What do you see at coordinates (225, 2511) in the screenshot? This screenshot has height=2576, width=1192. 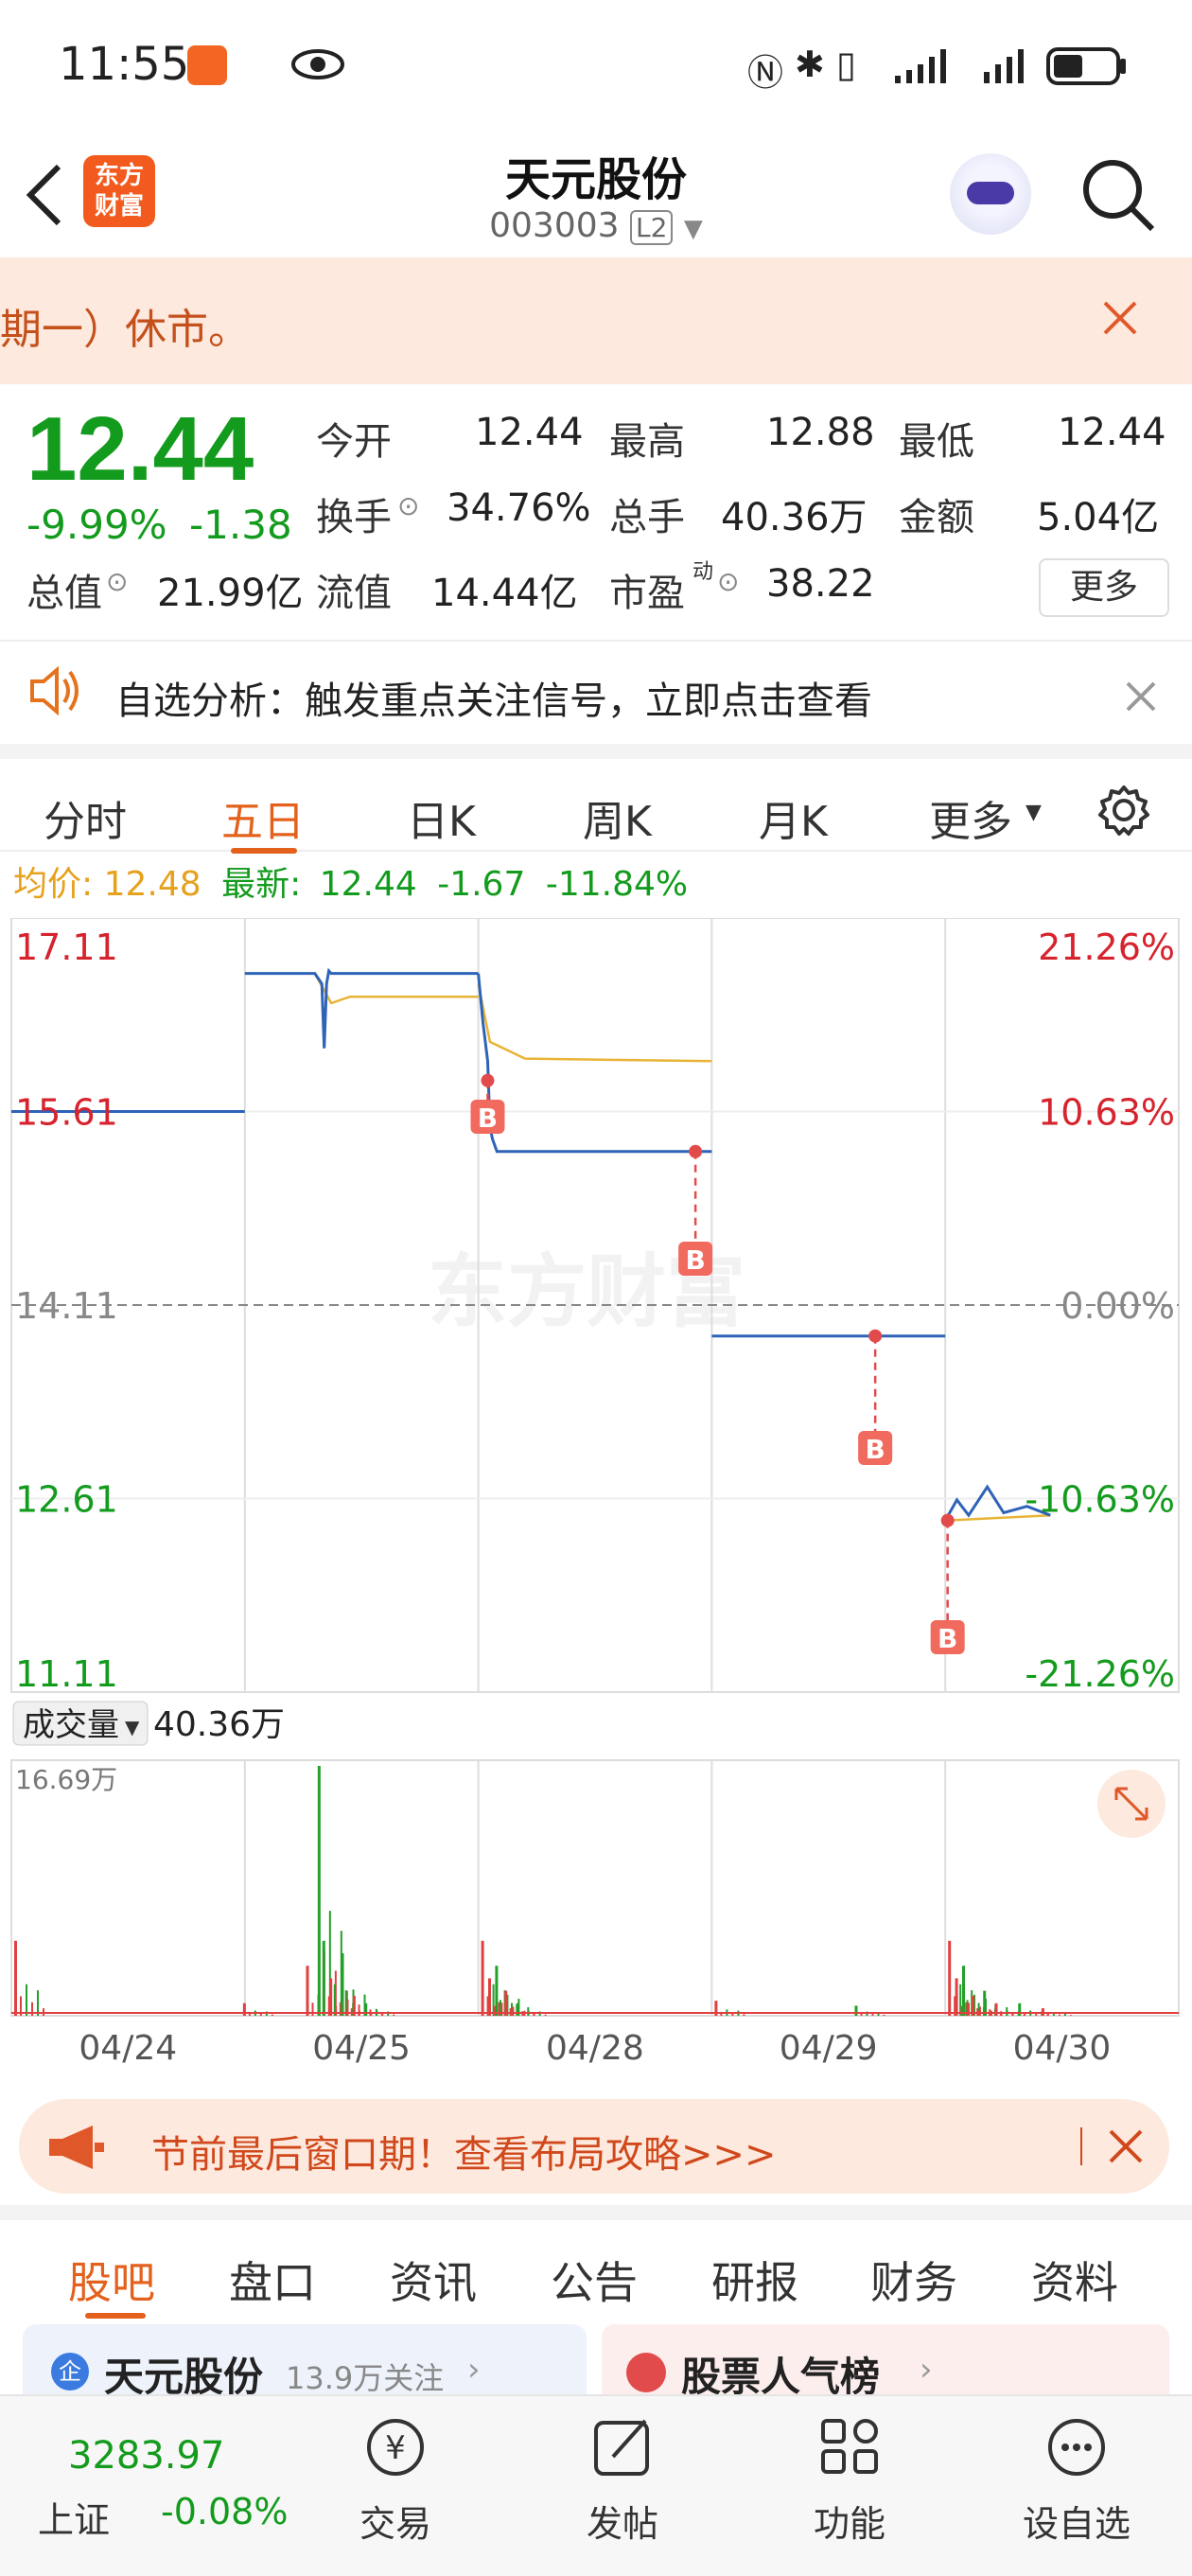 I see `index-change: -0.08%` at bounding box center [225, 2511].